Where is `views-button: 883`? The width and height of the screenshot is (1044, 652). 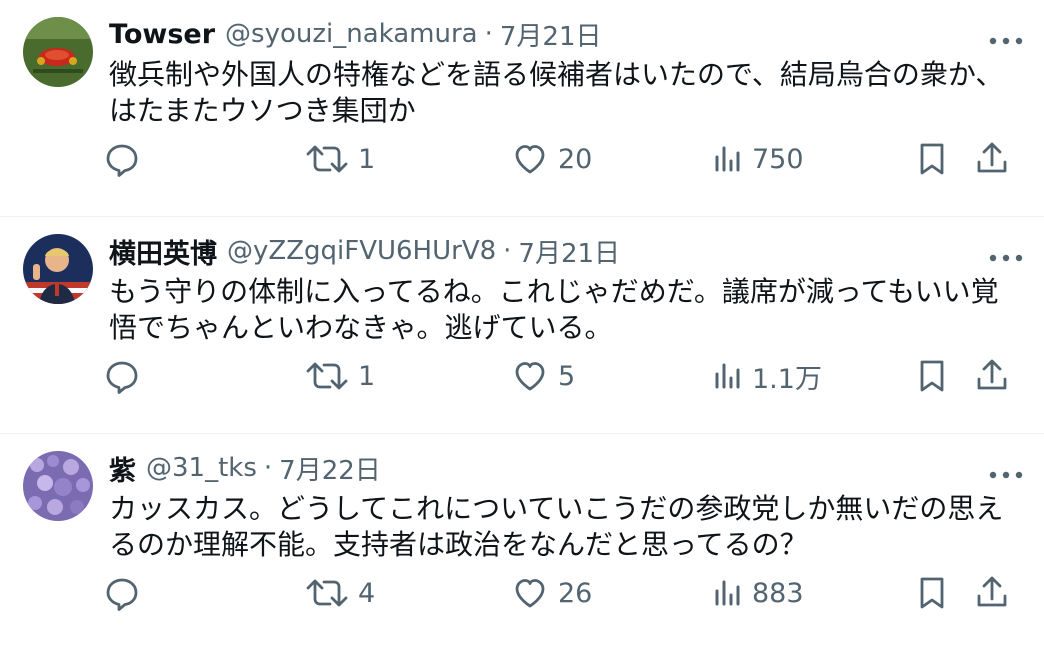
views-button: 883 is located at coordinates (757, 593).